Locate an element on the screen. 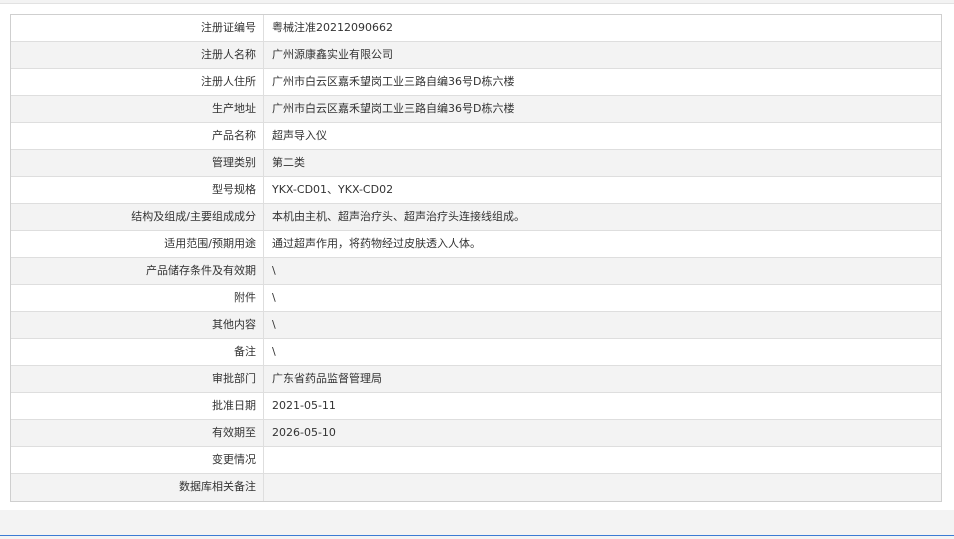 This screenshot has height=539, width=954. row-approval-date: 批准日期 2021-05-11 is located at coordinates (476, 406).